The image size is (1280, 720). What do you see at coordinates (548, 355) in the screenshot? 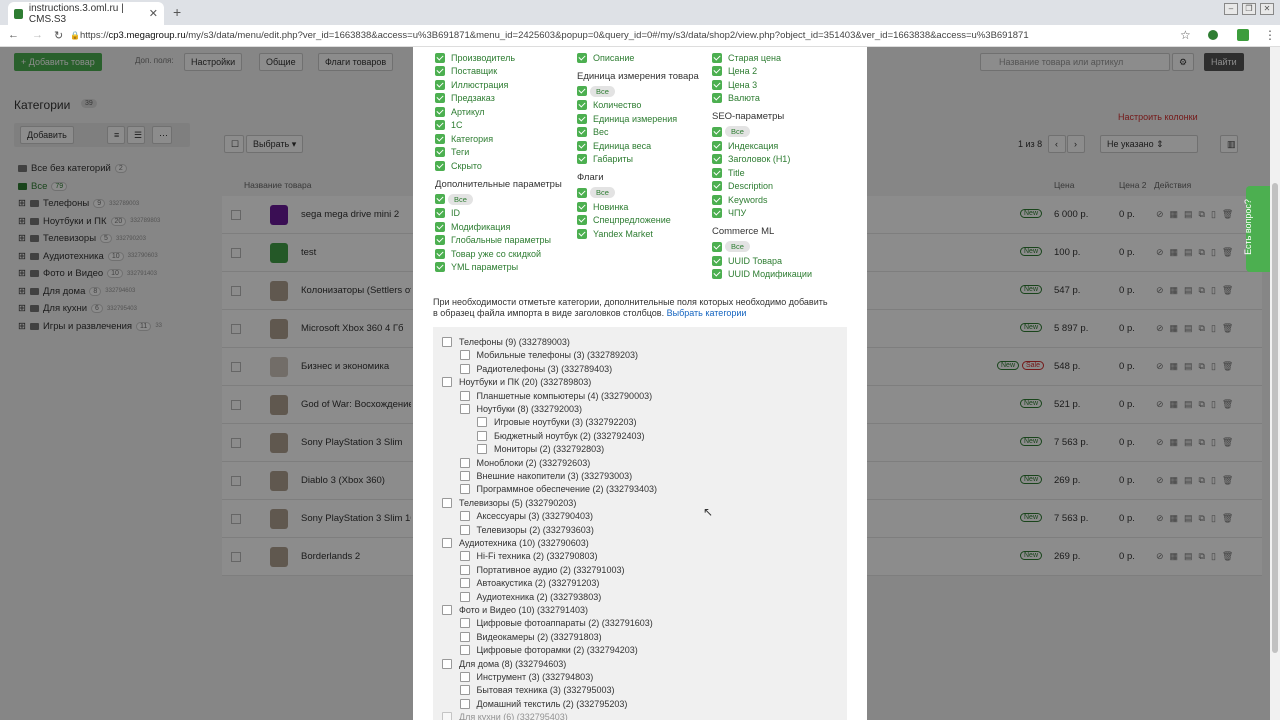
I see `category-check-item: Мобильные телефоны (3) (332789203)` at bounding box center [548, 355].